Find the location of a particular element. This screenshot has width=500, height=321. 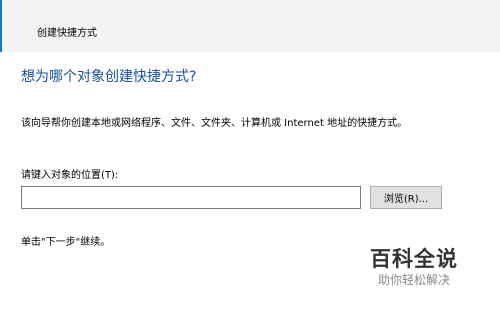

next-hint: 单击"下一步"继续。 is located at coordinates (66, 242).